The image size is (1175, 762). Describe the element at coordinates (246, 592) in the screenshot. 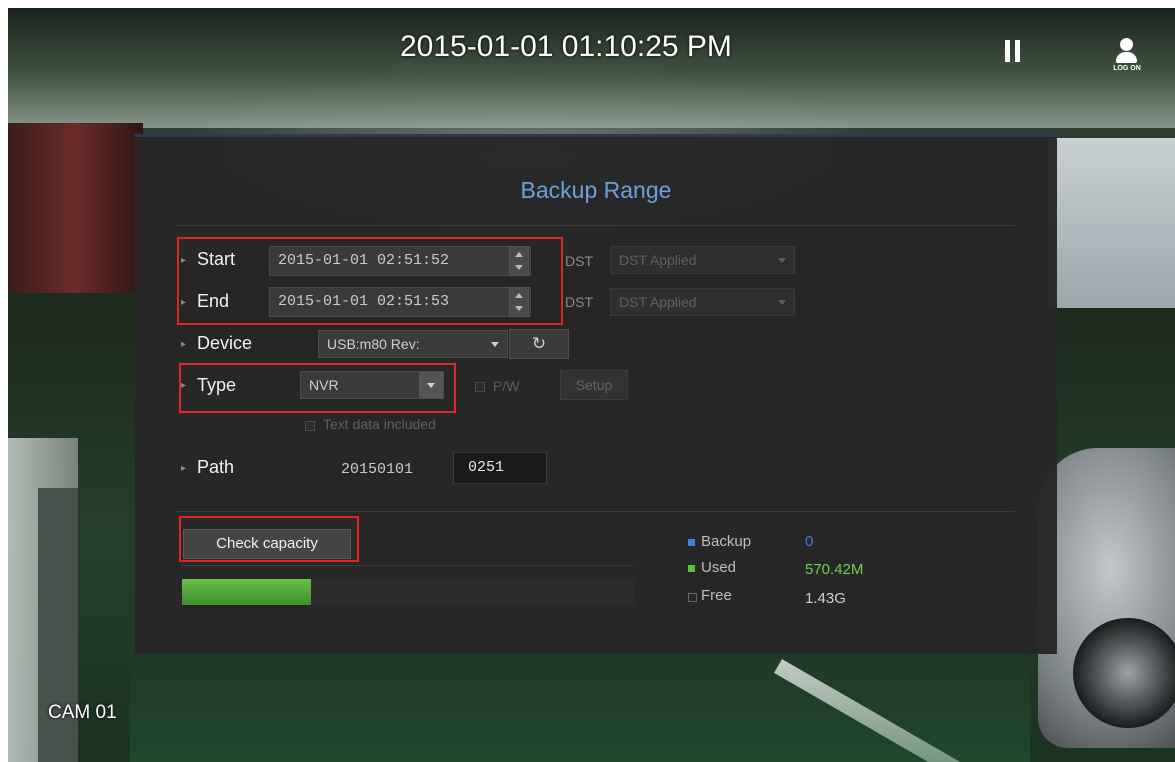

I see `capacity-used-fill` at that location.